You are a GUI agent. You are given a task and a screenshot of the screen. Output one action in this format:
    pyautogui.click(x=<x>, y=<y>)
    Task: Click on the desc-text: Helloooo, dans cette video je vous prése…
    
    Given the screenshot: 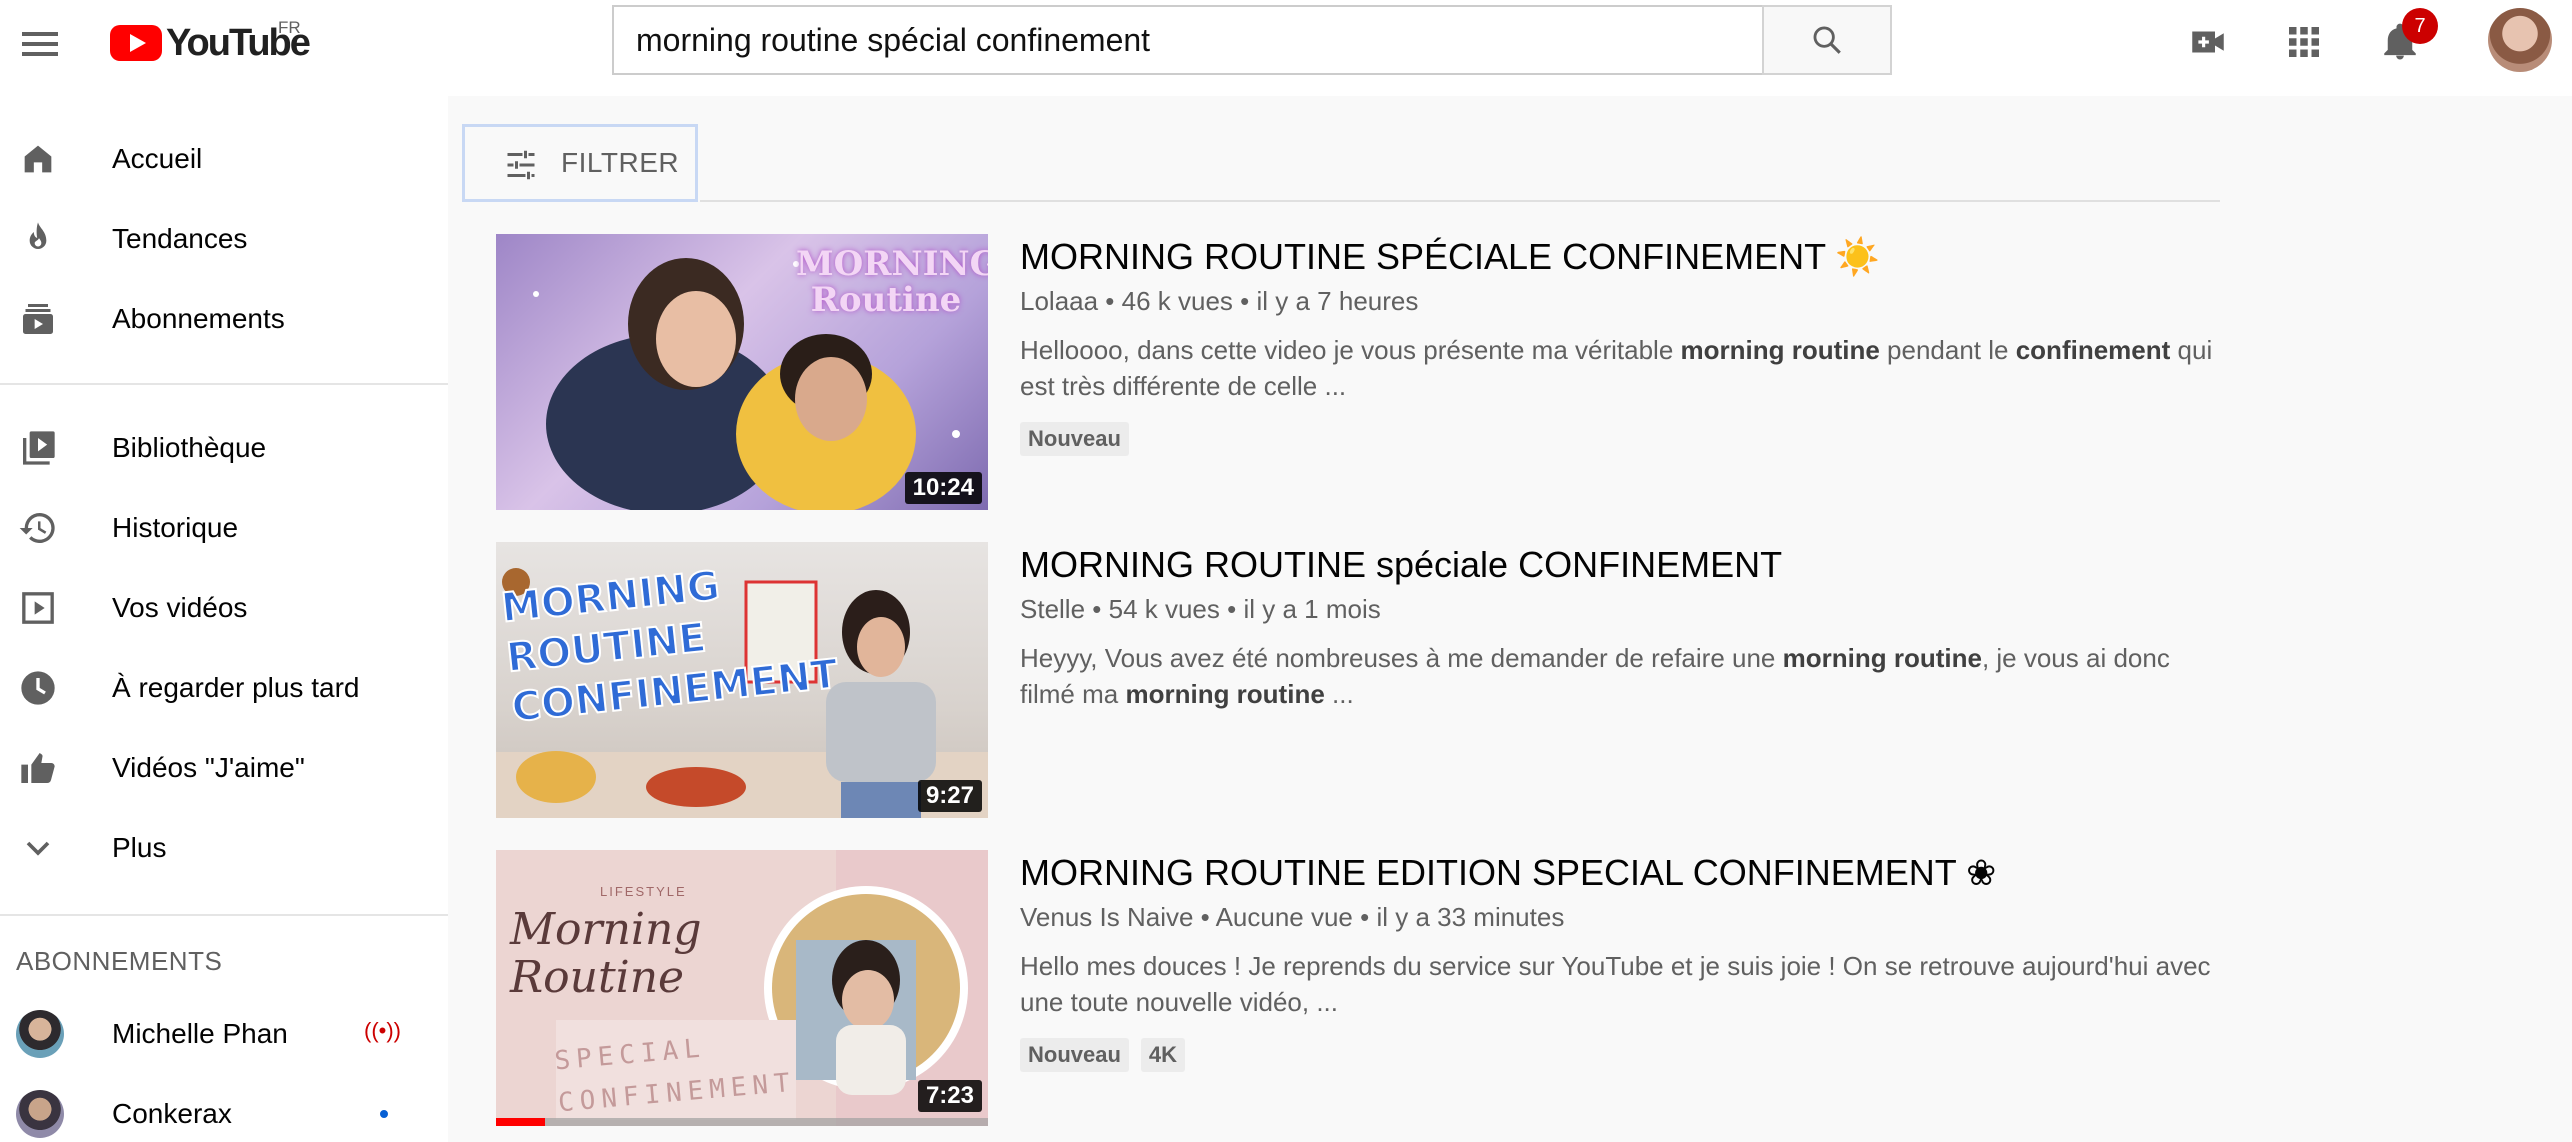 What is the action you would take?
    pyautogui.click(x=1350, y=350)
    